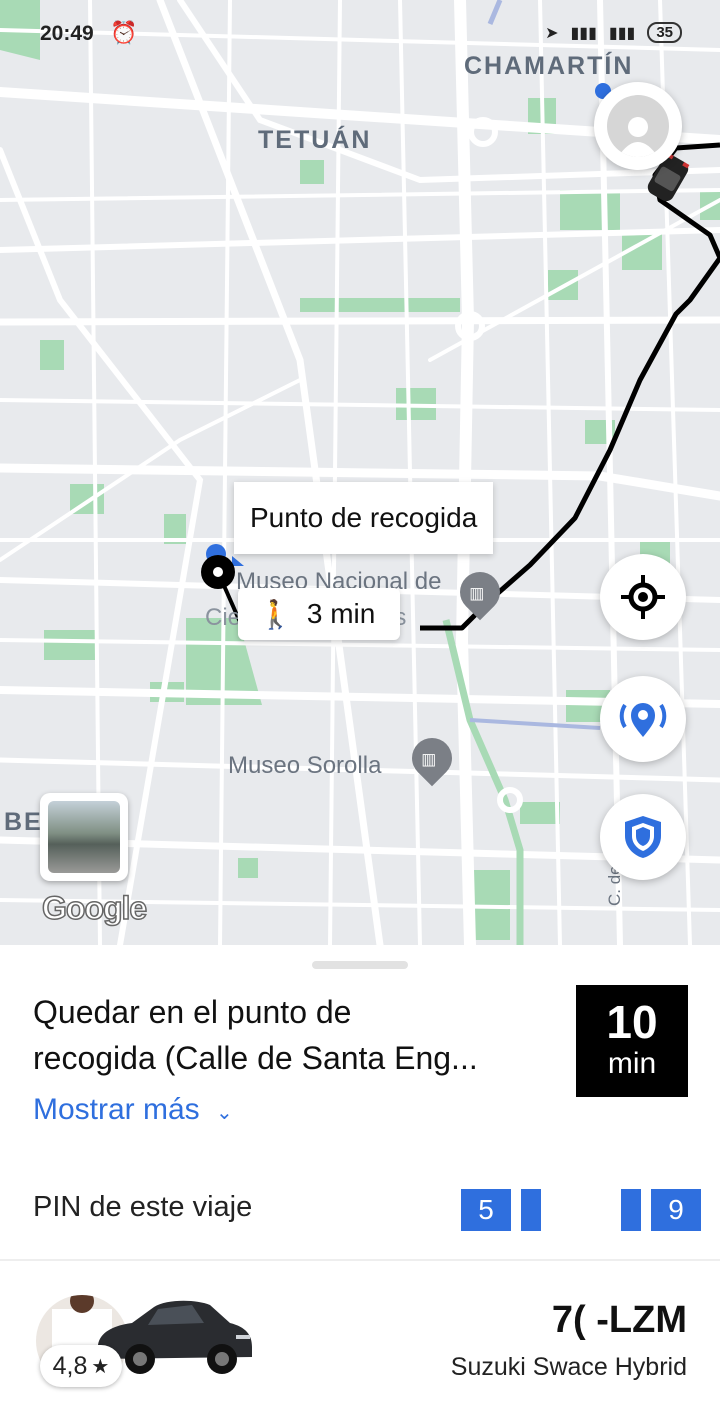  I want to click on battery-icon: 35, so click(664, 32).